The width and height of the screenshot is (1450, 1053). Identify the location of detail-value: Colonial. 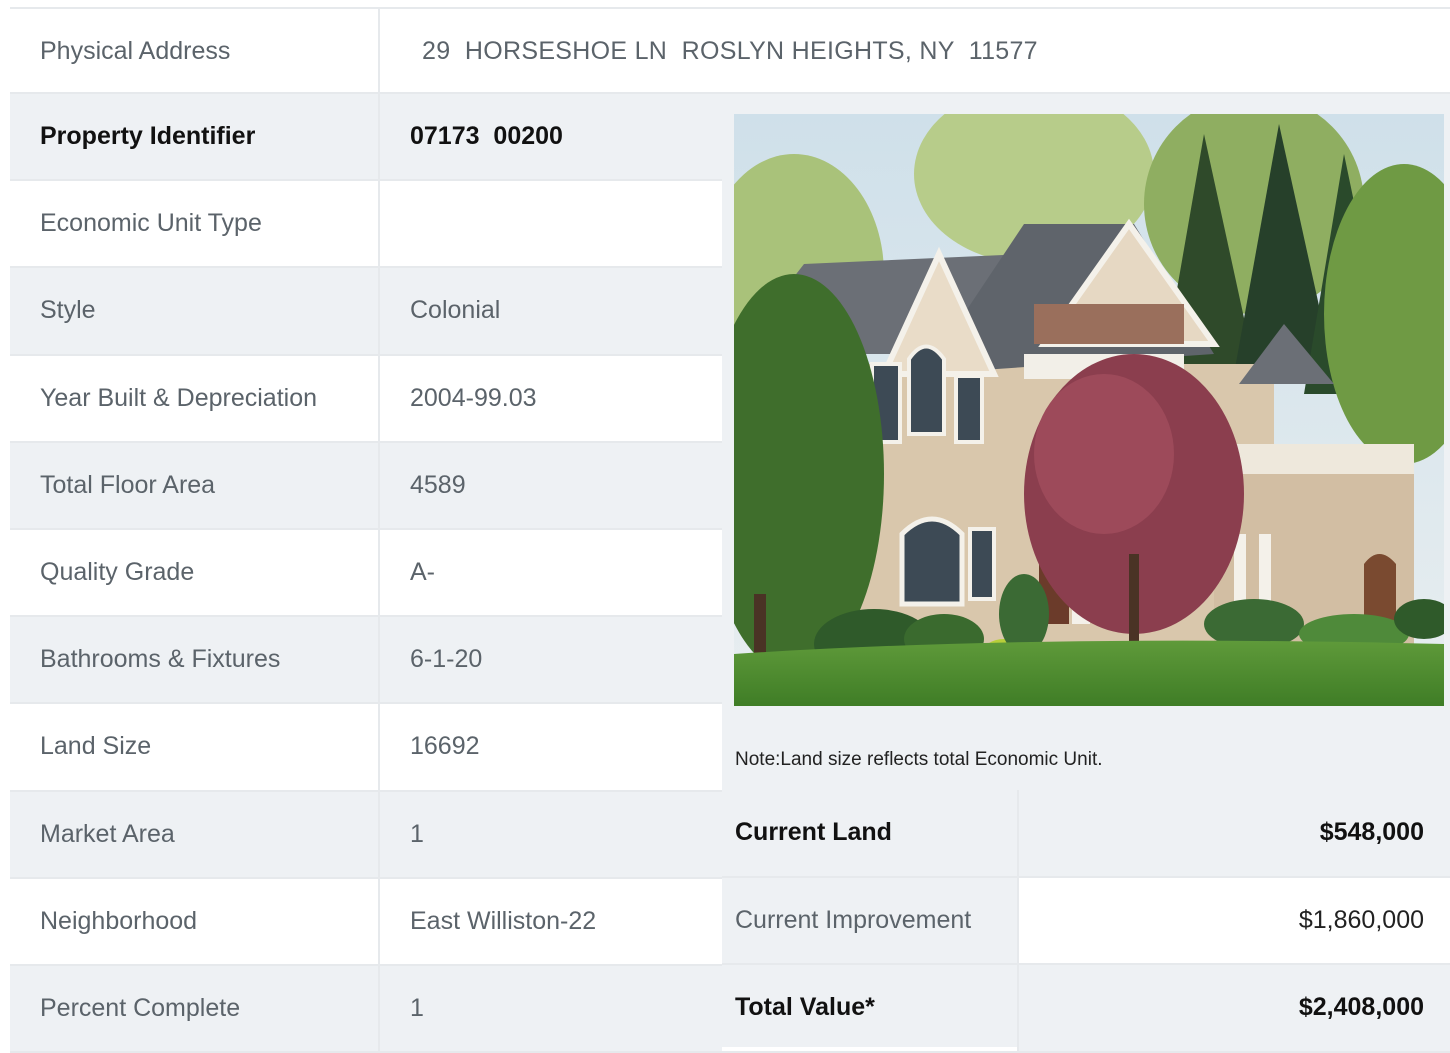
(455, 310).